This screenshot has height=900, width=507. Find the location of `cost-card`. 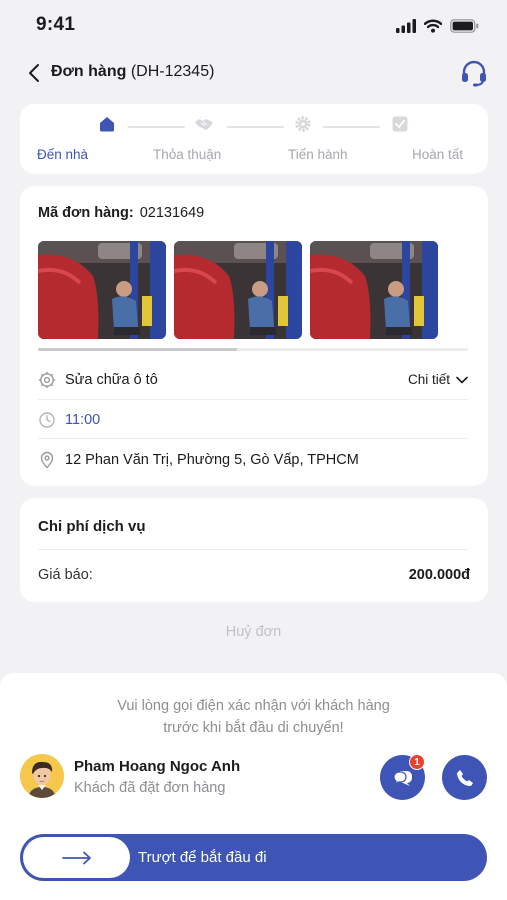

cost-card is located at coordinates (254, 550).